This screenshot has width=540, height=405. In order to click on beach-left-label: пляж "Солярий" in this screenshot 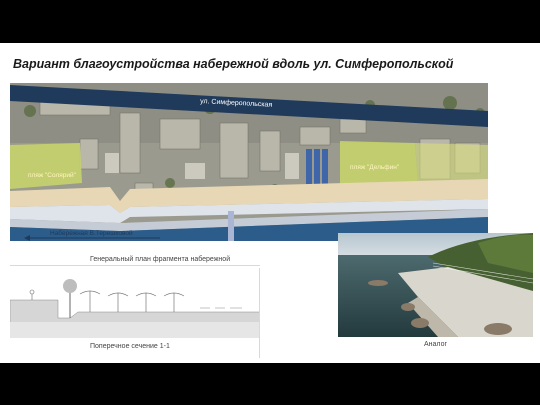, I will do `click(52, 175)`.